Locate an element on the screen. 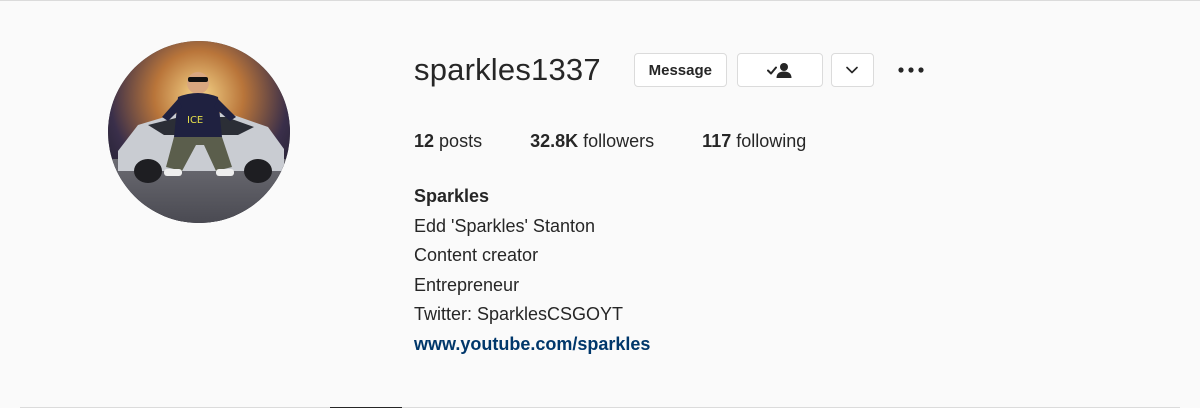 The image size is (1200, 408). more-options-button is located at coordinates (911, 70).